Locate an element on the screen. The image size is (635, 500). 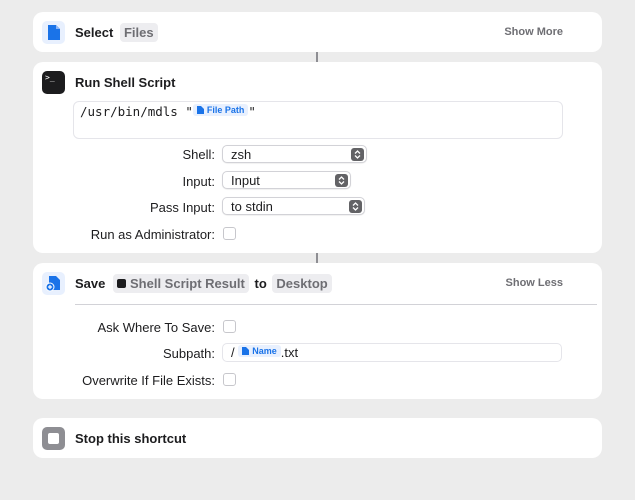
pass-input-label: Pass Input: is located at coordinates (182, 207).